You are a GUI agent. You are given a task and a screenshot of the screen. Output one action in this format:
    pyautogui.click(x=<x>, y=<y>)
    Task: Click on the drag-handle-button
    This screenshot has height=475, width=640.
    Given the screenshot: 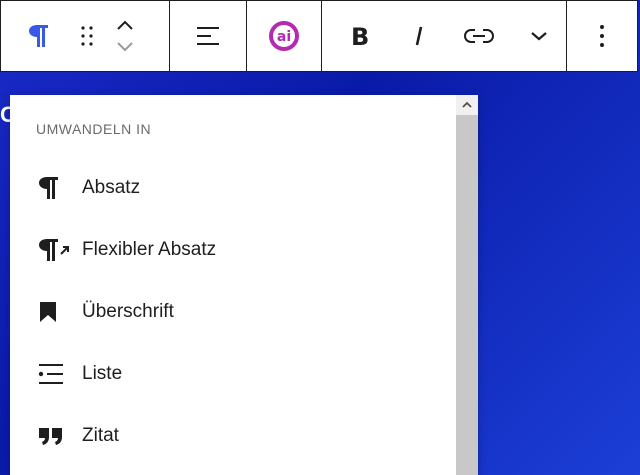 What is the action you would take?
    pyautogui.click(x=87, y=36)
    